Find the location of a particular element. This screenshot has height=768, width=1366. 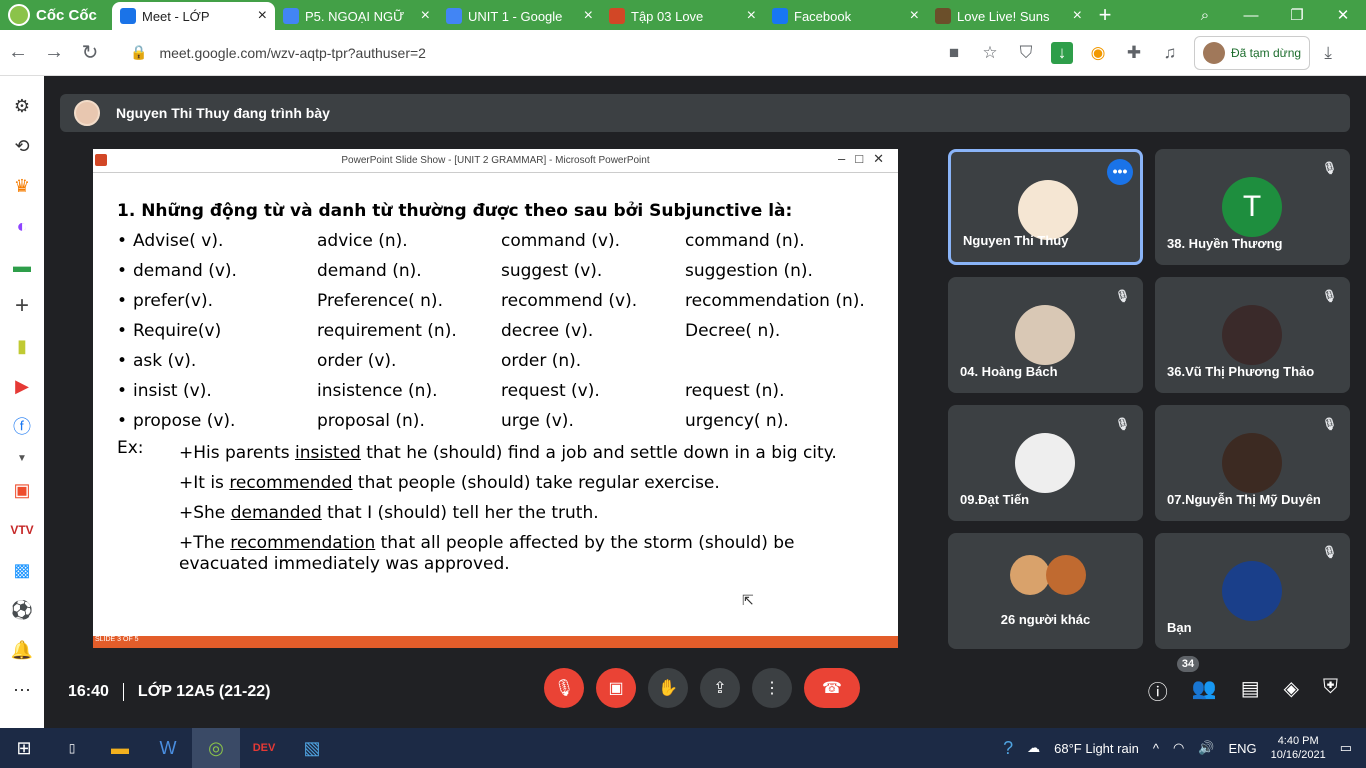

bell-icon: 🔔 is located at coordinates (22, 650).